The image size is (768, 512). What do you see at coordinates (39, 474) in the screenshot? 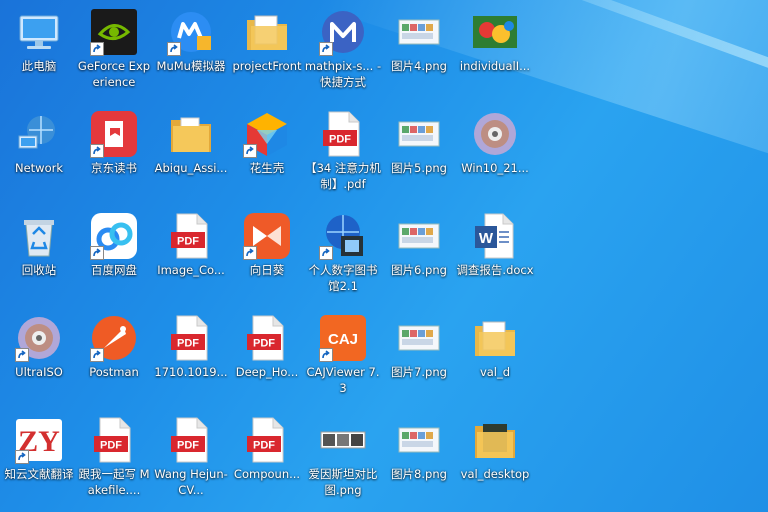
I see `desktop-icon-label: 知云文献翻译` at bounding box center [39, 474].